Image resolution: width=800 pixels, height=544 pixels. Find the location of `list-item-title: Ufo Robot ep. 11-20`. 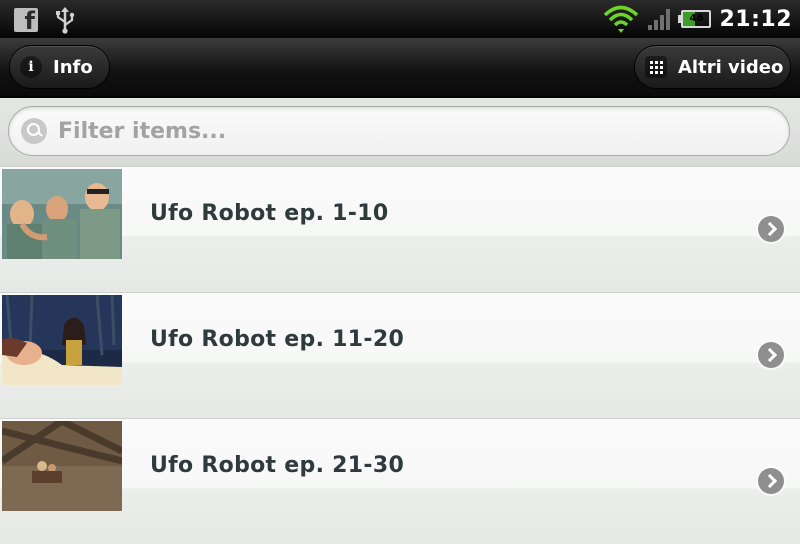

list-item-title: Ufo Robot ep. 11-20 is located at coordinates (277, 339).